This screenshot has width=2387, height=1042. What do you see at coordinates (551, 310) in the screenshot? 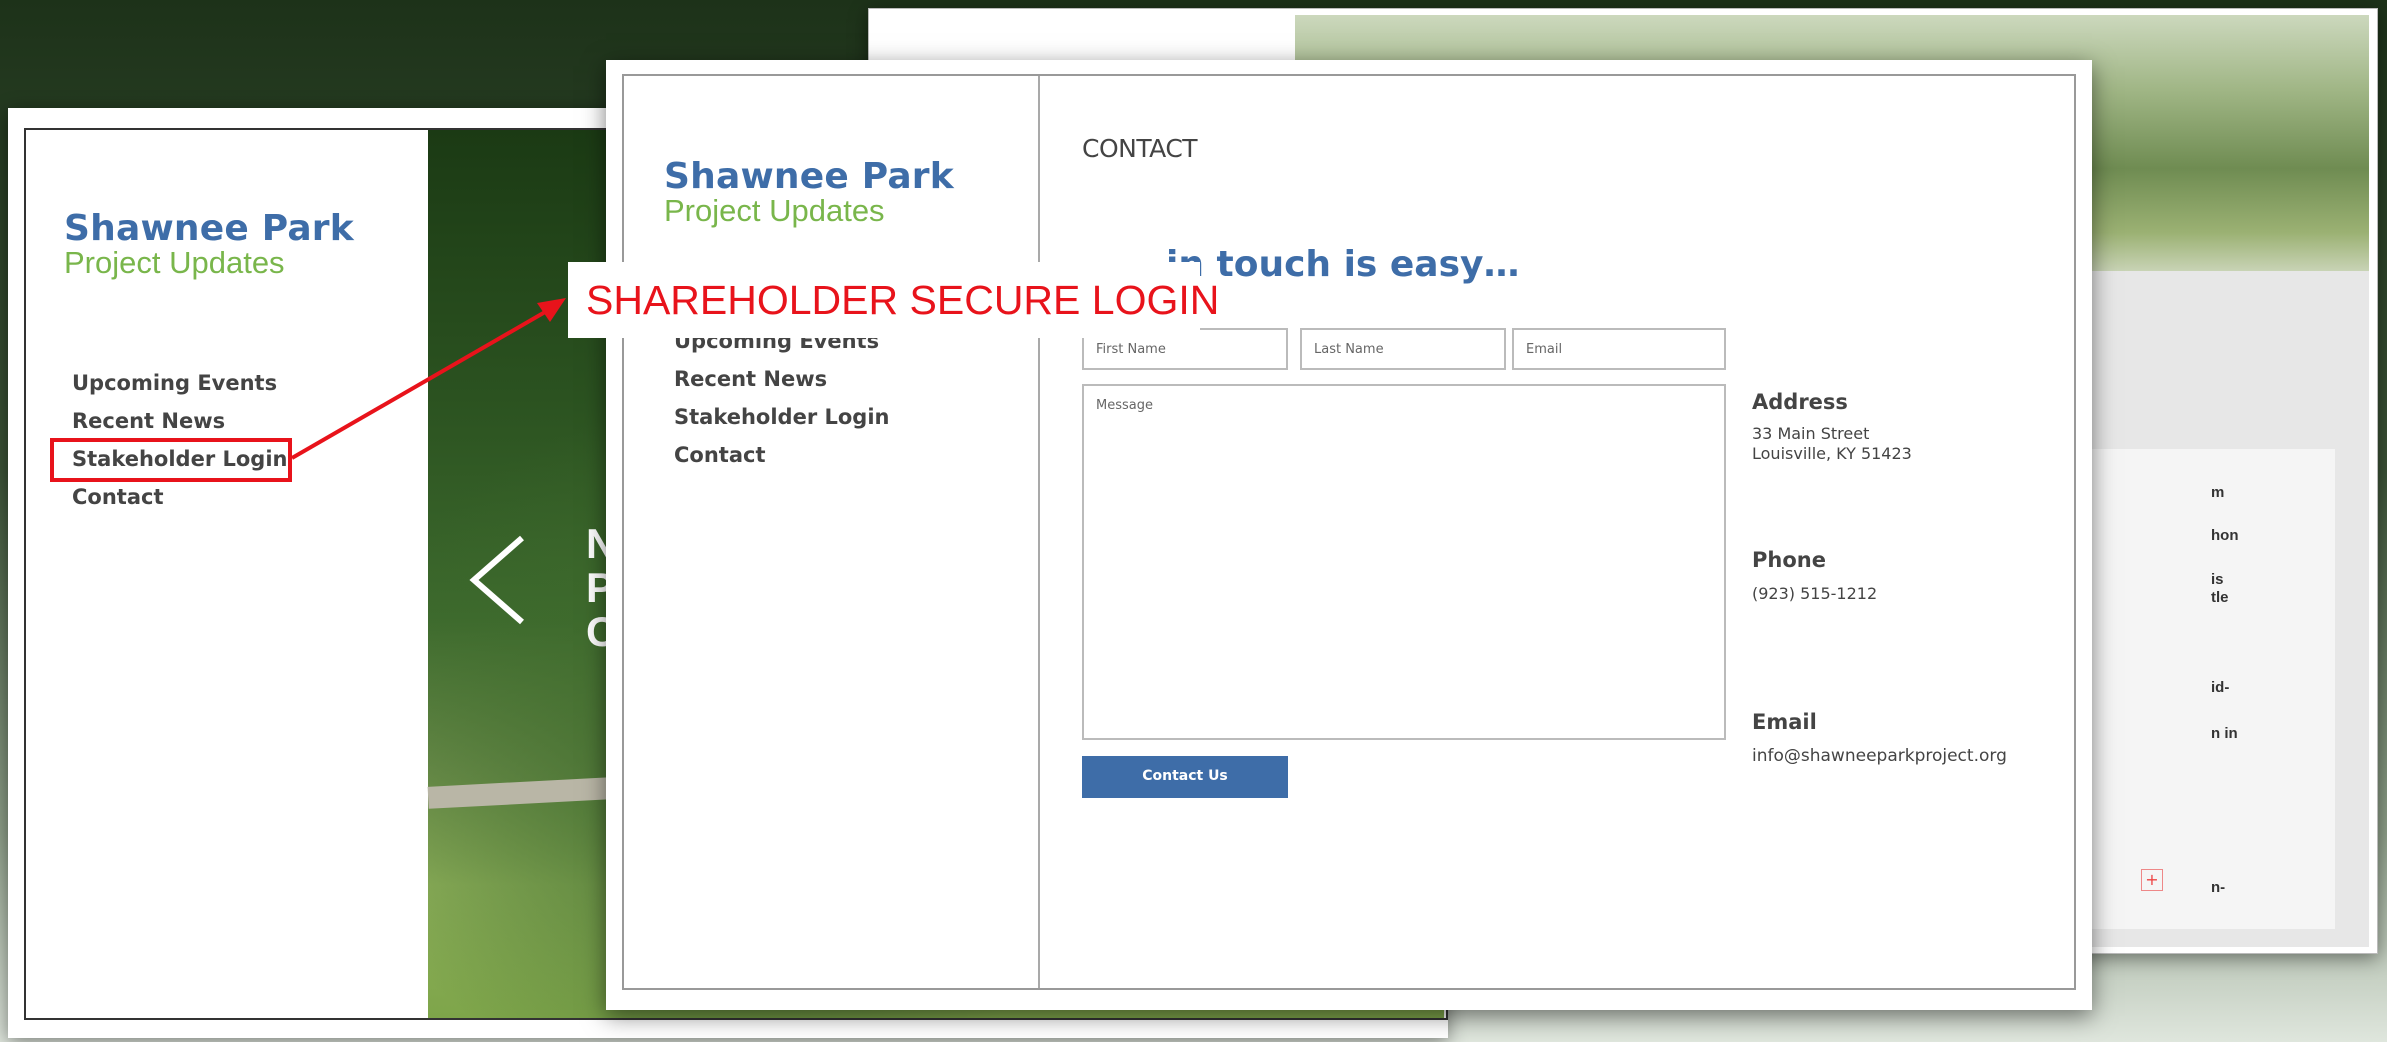
I see `arrow-head` at bounding box center [551, 310].